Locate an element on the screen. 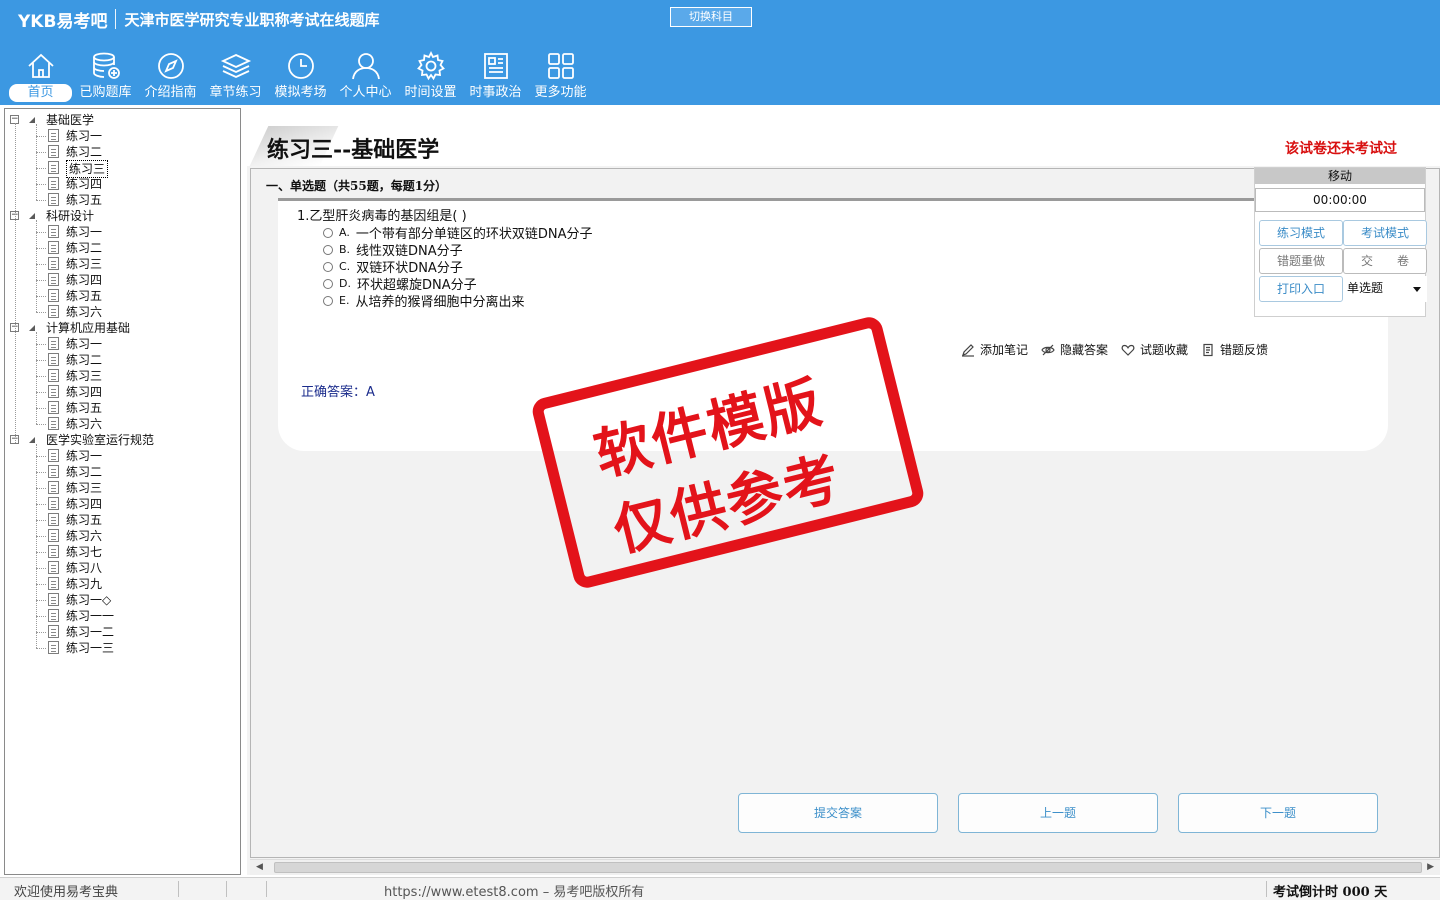 This screenshot has height=900, width=1440. question-type-select: 单选题 is located at coordinates (1385, 289).